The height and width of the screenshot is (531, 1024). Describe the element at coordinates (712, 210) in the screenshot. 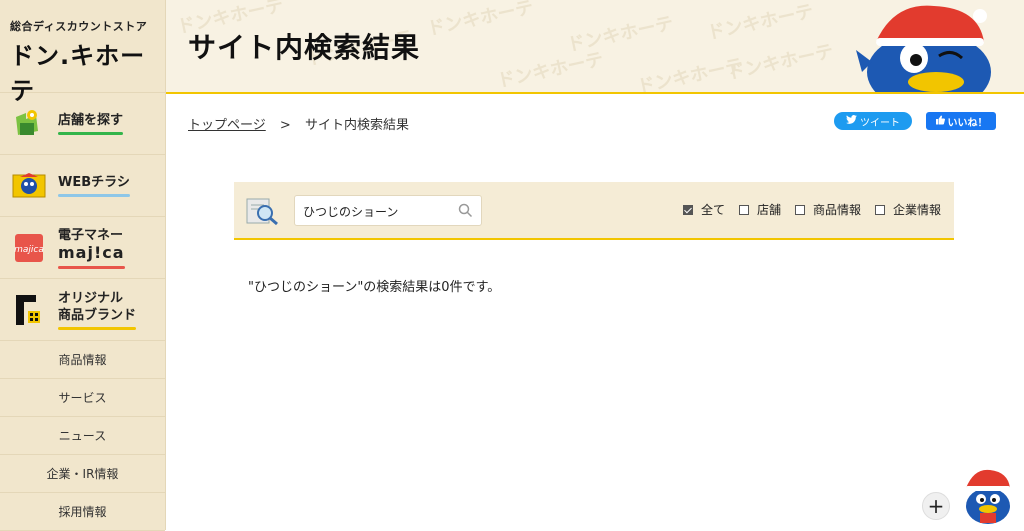

I see `filter-label: 全て` at that location.